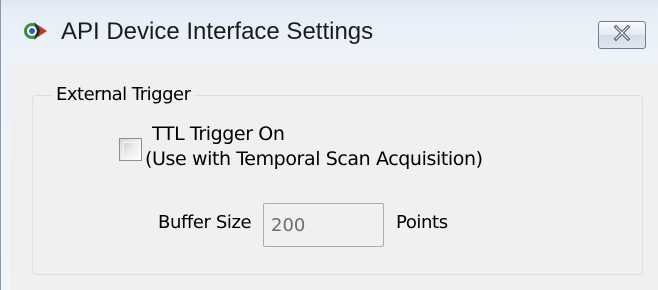 The image size is (658, 290). What do you see at coordinates (217, 31) in the screenshot?
I see `window-title: API Device Interface Settings` at bounding box center [217, 31].